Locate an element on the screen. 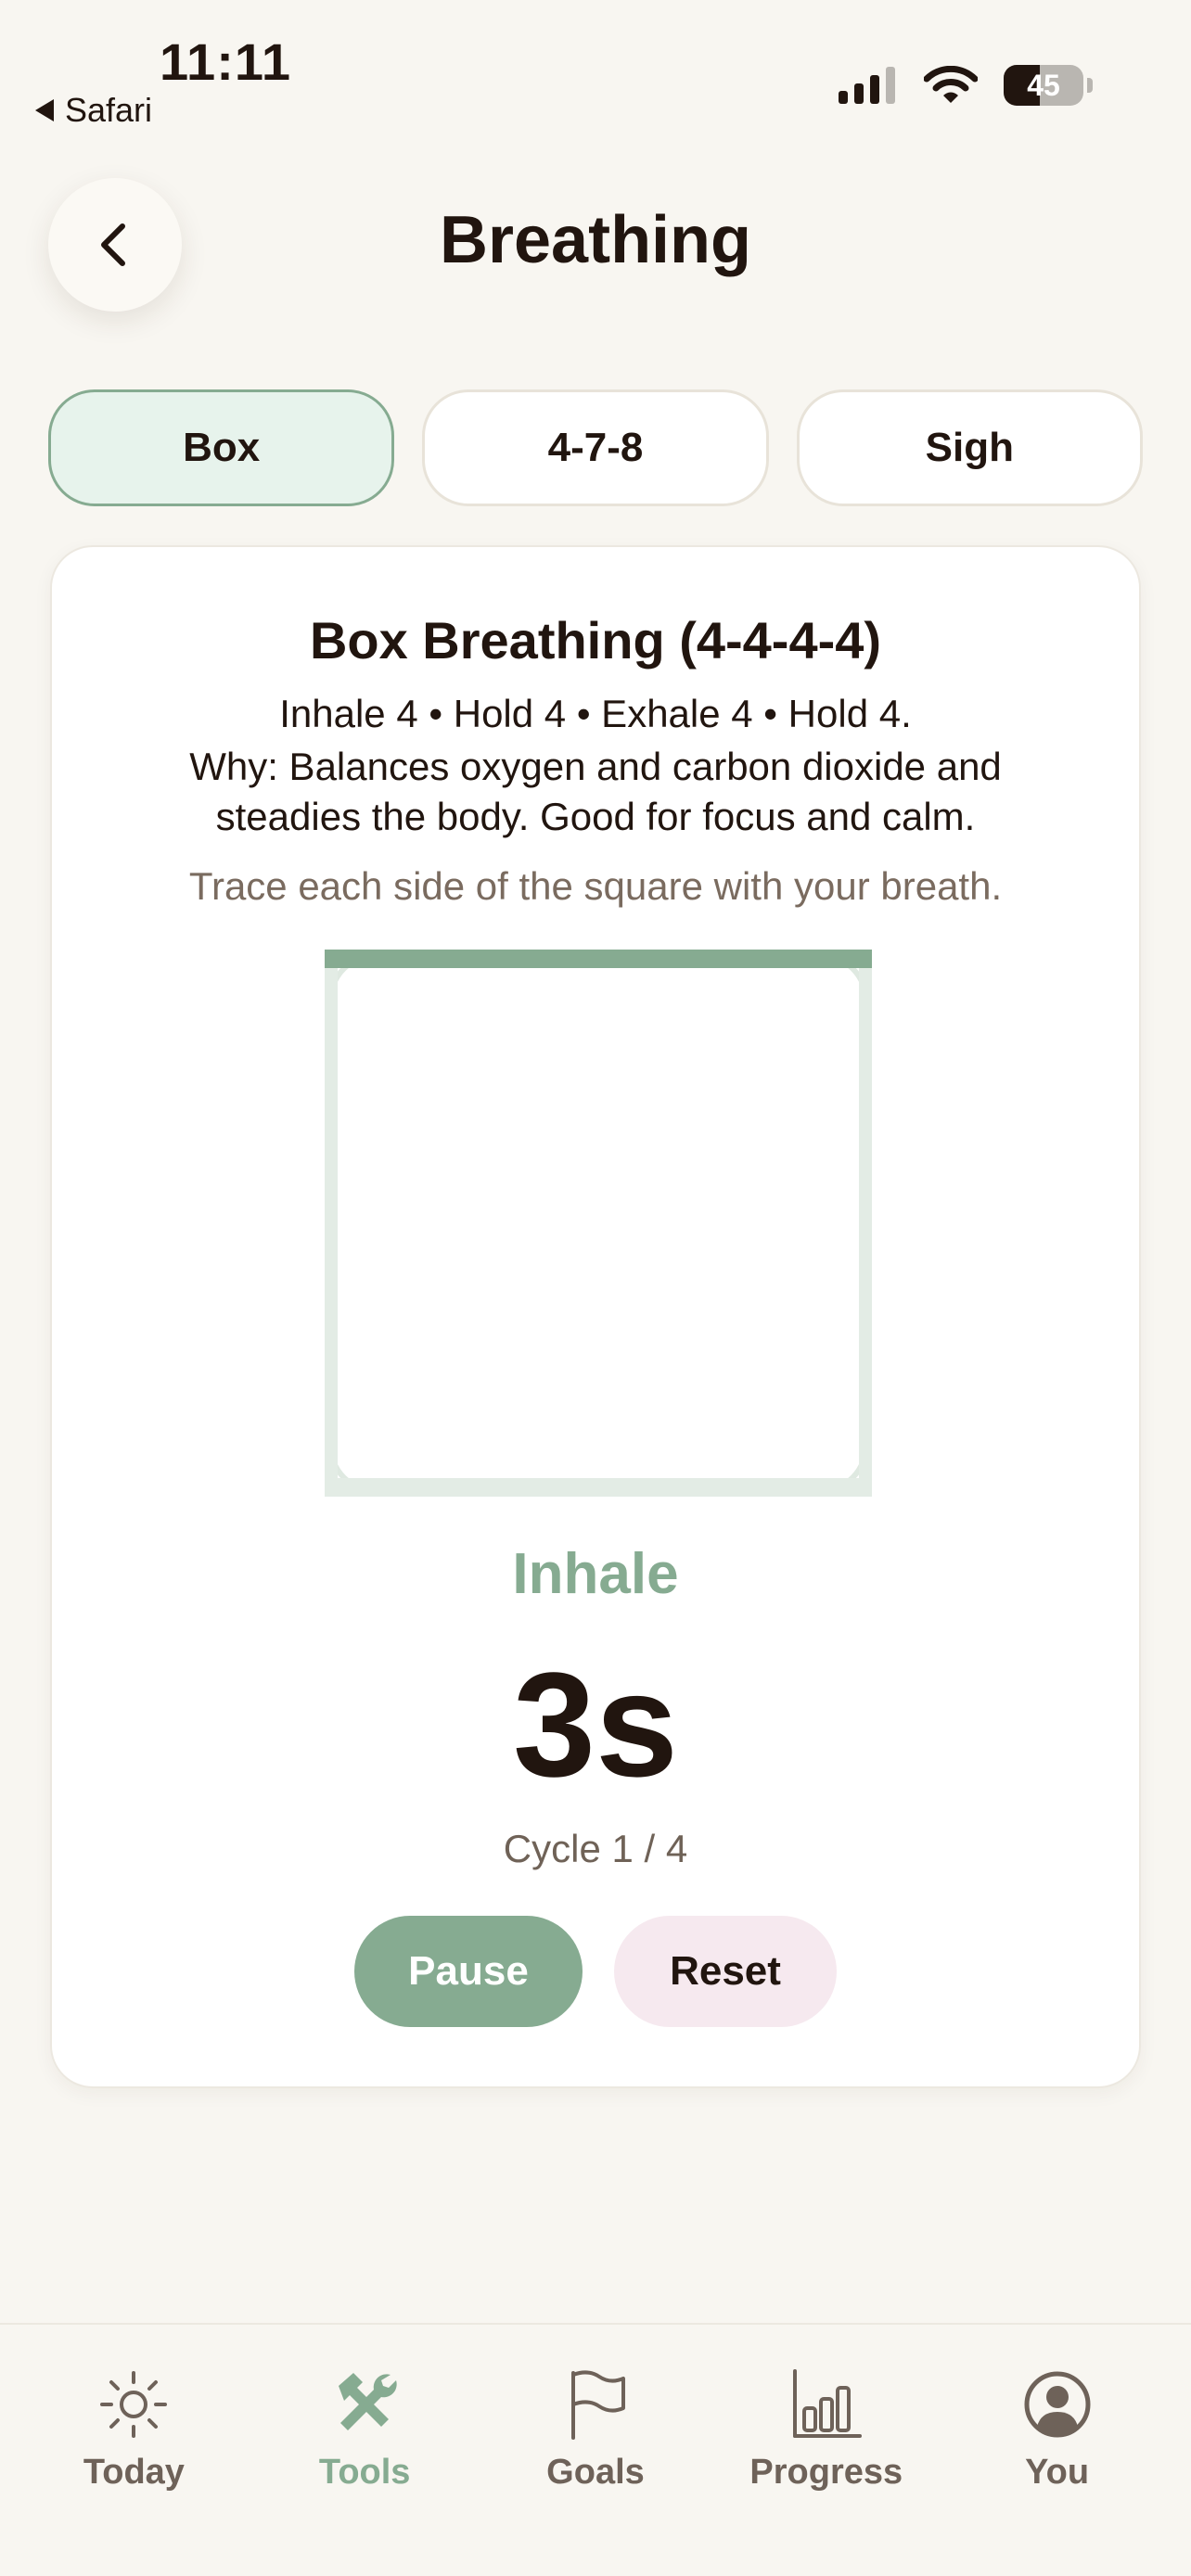 This screenshot has height=2576, width=1191. breathing-square-visual is located at coordinates (598, 1223).